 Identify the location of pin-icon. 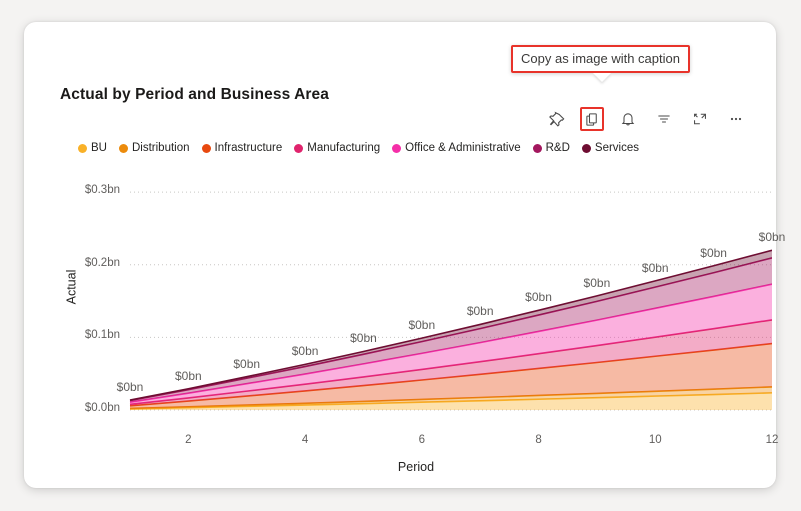
(556, 119).